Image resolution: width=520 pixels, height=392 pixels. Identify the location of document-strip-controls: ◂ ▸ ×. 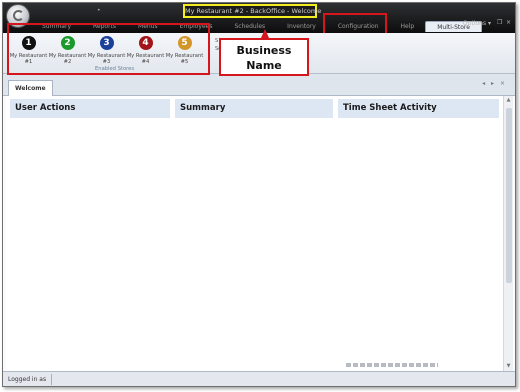
(494, 83).